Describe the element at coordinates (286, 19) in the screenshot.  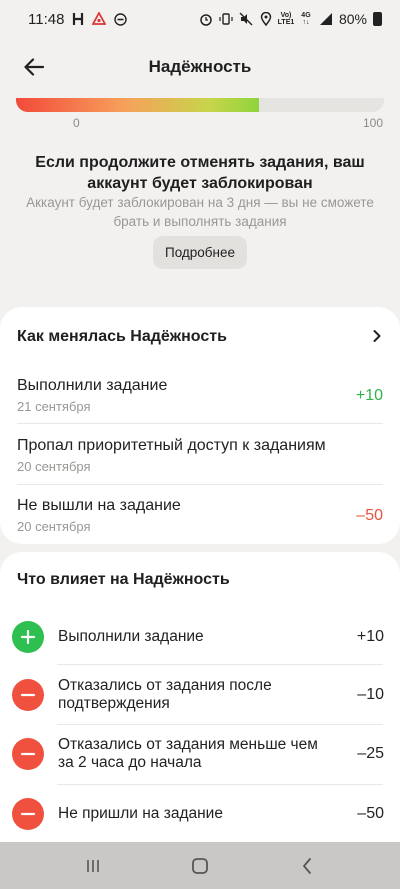
I see `volte-icon: Vo) LTE1` at that location.